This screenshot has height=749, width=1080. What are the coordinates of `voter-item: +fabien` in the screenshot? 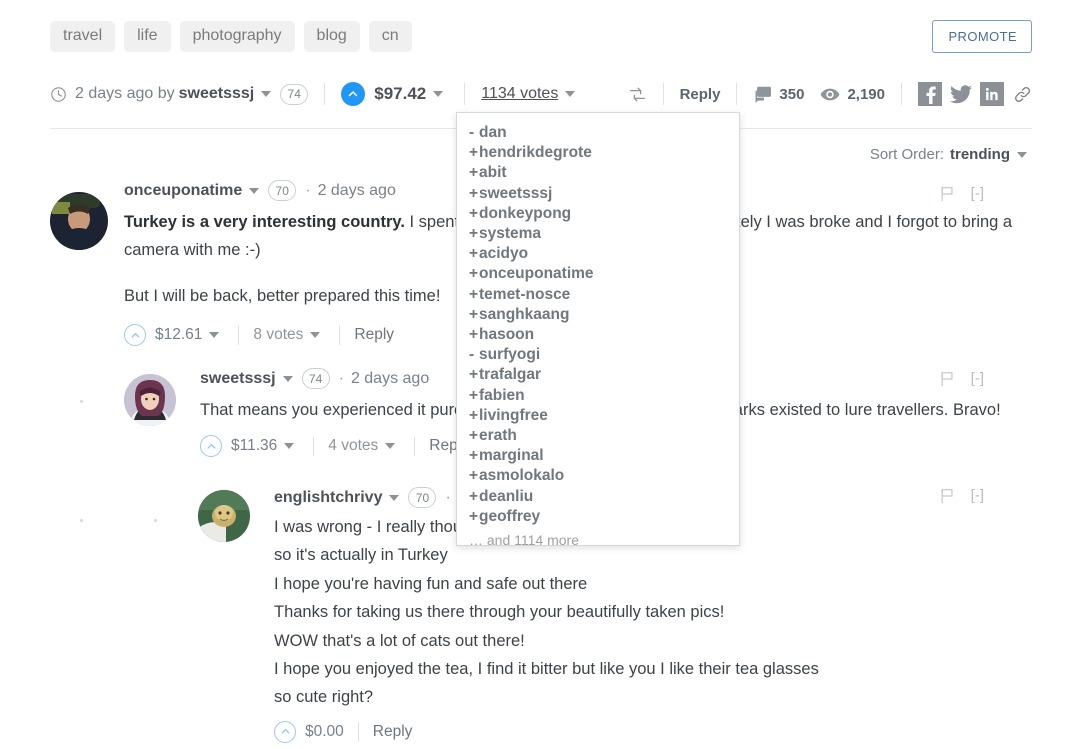 It's located at (604, 396).